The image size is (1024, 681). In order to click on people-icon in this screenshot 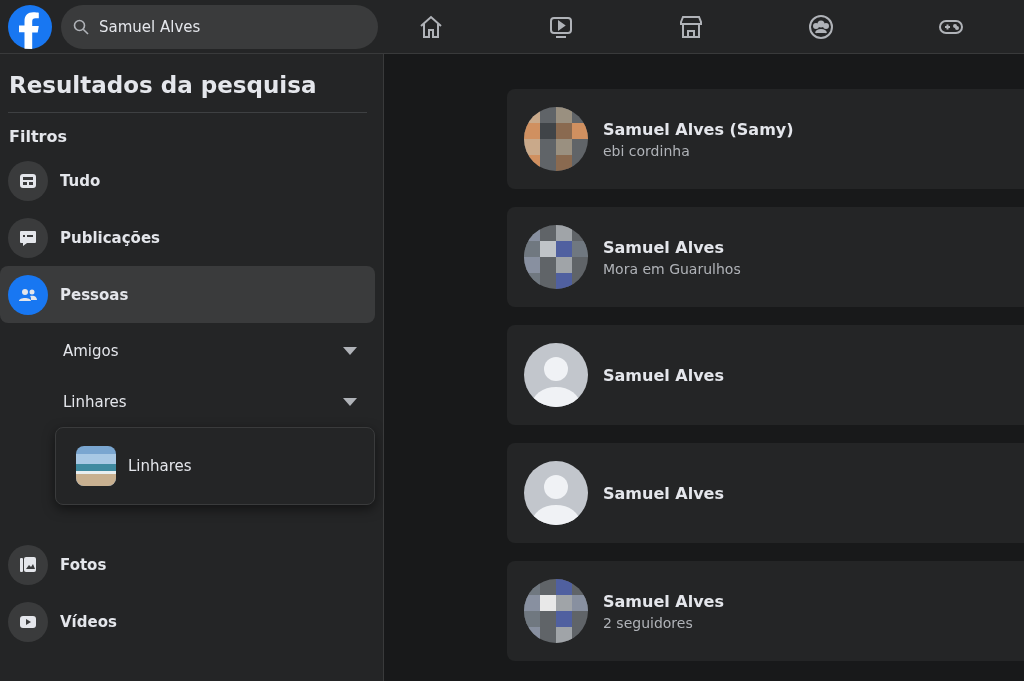, I will do `click(28, 294)`.